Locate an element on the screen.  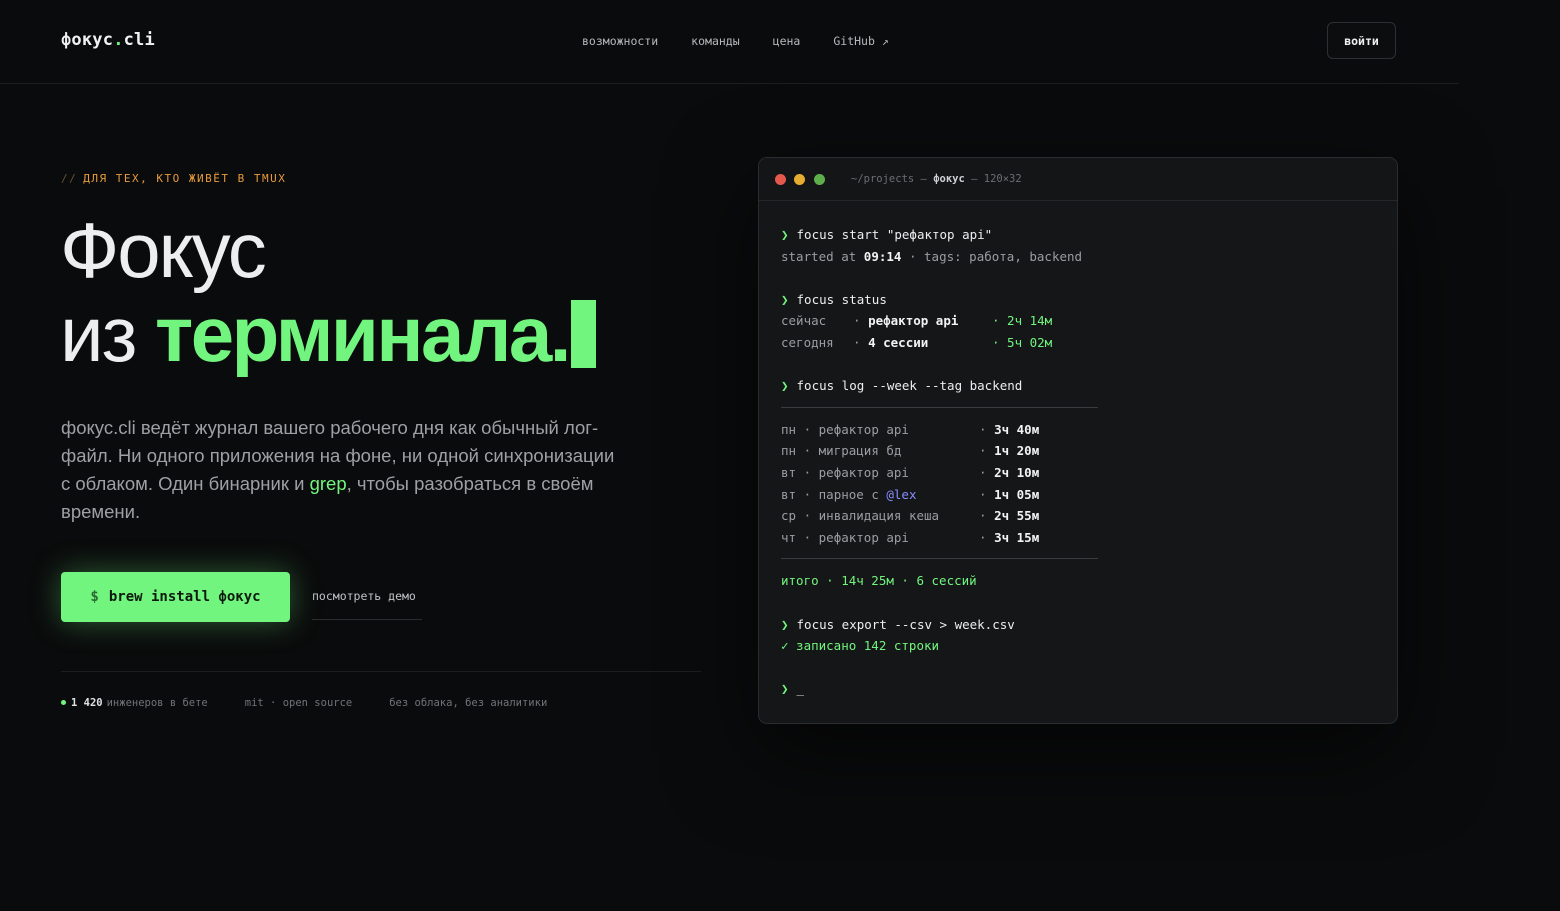
log-task: вт · парное с @lex is located at coordinates (849, 494).